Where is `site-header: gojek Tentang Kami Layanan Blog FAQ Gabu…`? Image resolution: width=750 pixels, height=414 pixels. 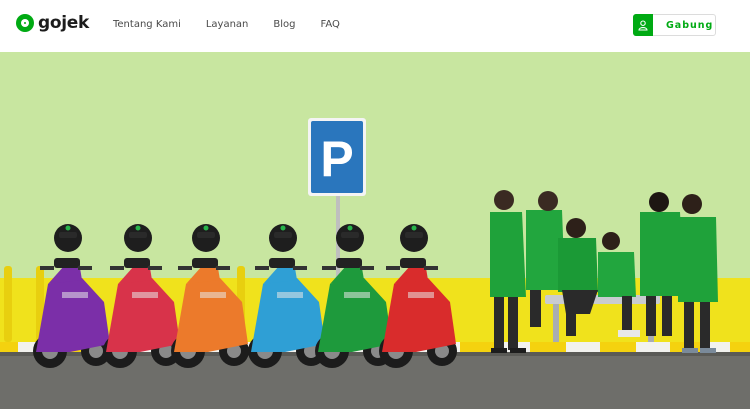
site-header: gojek Tentang Kami Layanan Blog FAQ Gabu… is located at coordinates (375, 26).